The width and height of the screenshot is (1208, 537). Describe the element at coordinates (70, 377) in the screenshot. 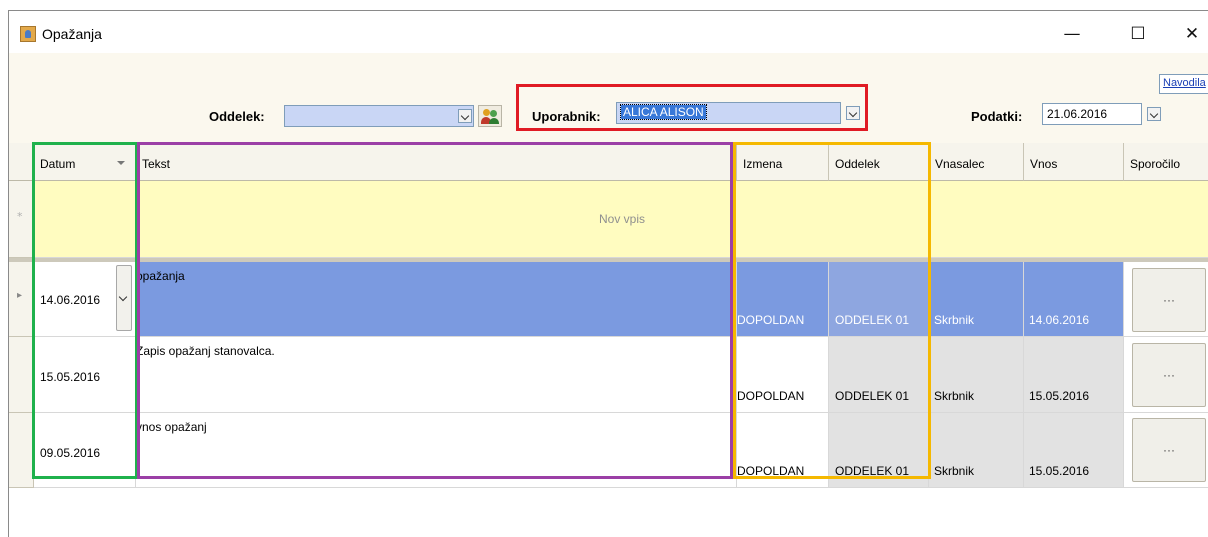

I see `datum-value: 15.05.2016` at that location.